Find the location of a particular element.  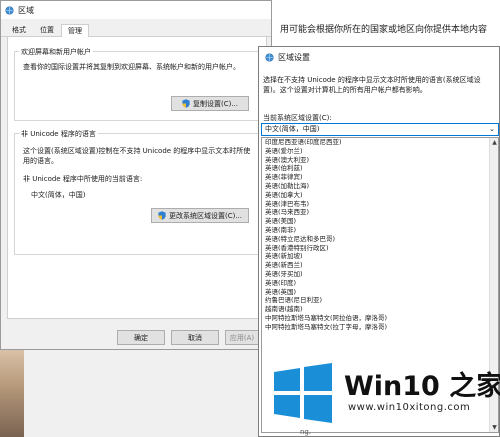

ok-button: 确定 is located at coordinates (141, 337).